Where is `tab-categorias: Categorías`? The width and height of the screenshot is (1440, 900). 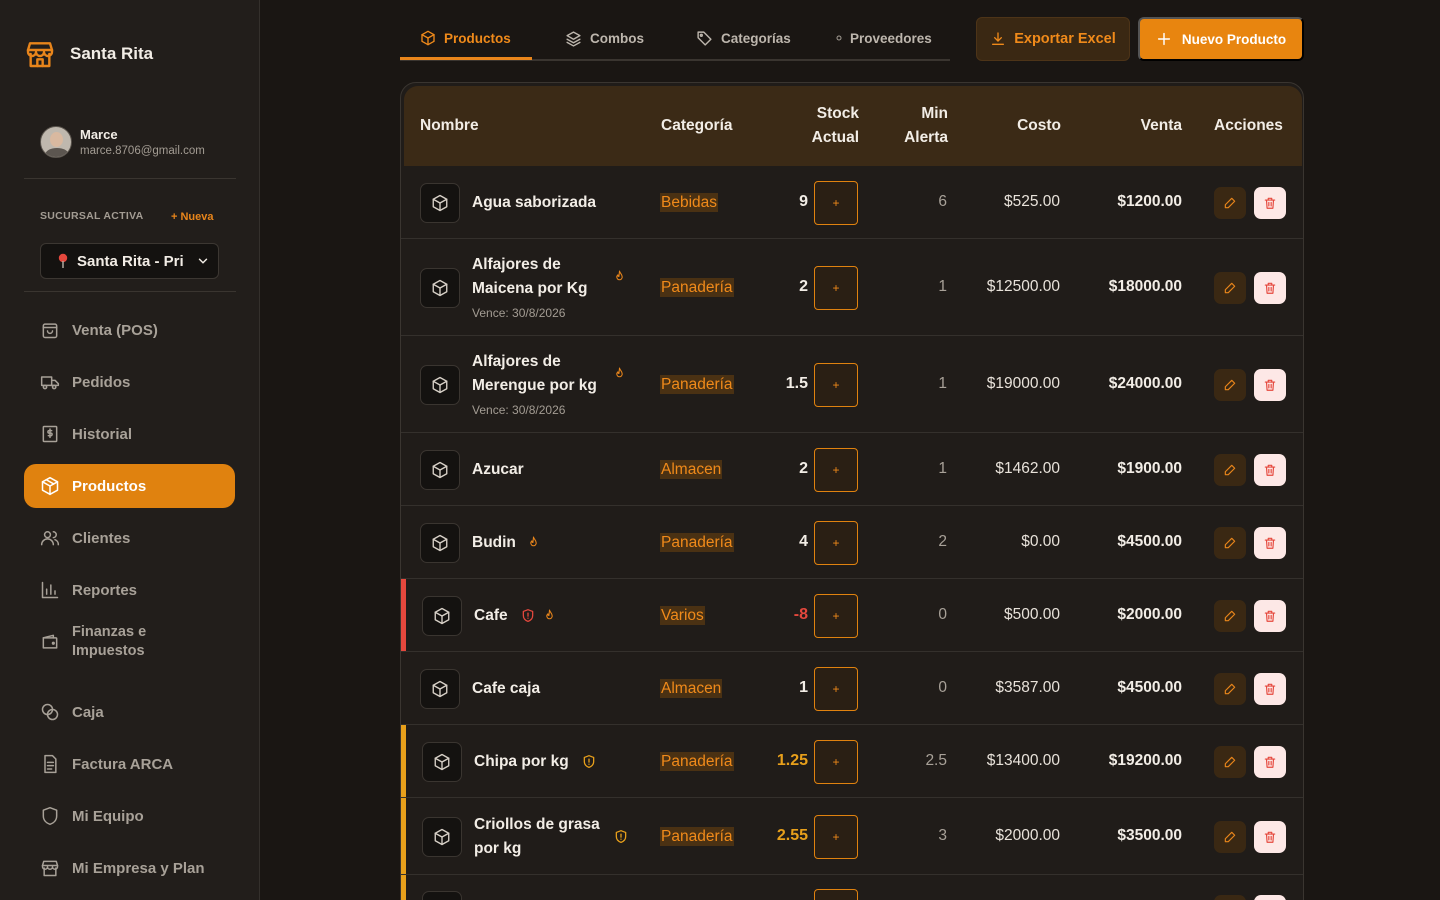
tab-categorias: Categorías is located at coordinates (743, 38).